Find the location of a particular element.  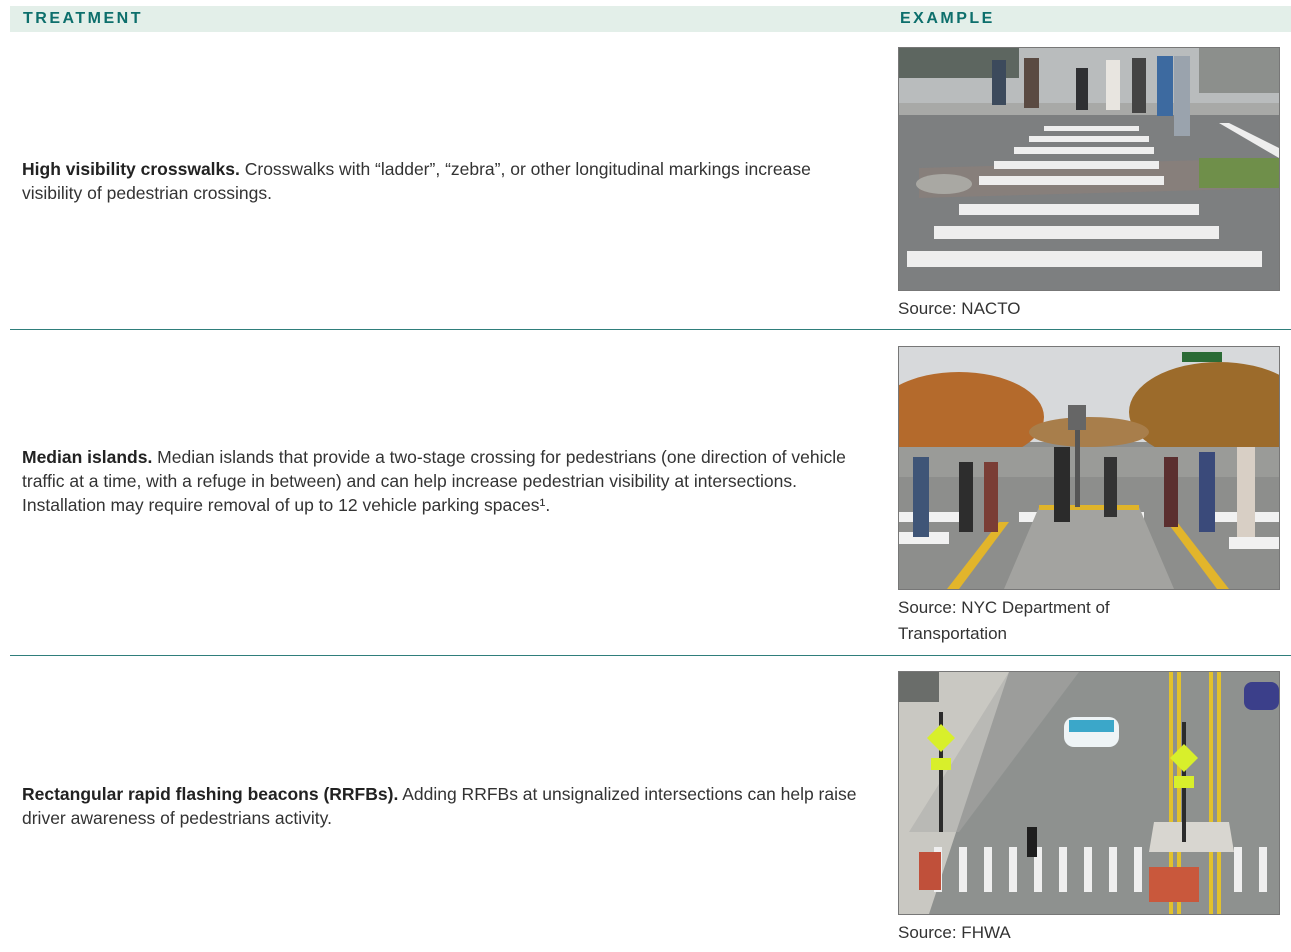

treatment-title: Median islands. is located at coordinates (87, 457).